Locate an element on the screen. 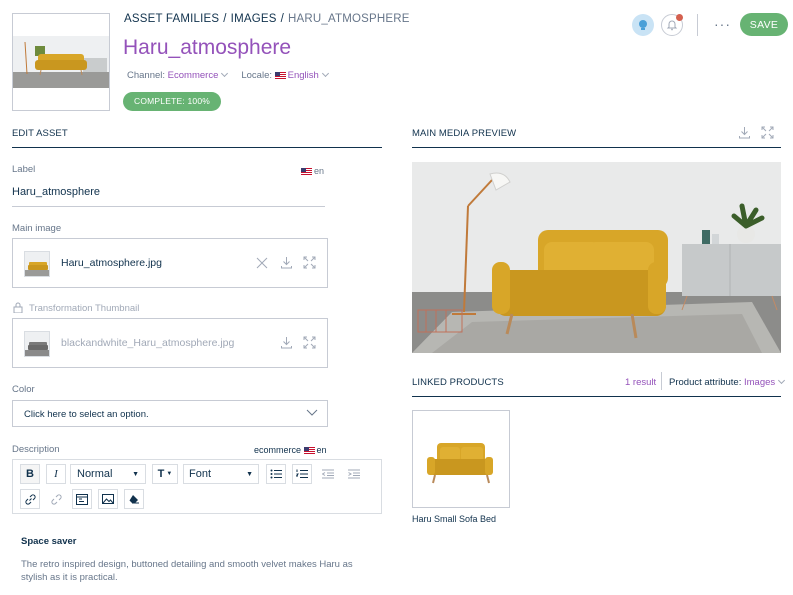  asset-thumbnail-image is located at coordinates (61, 62).